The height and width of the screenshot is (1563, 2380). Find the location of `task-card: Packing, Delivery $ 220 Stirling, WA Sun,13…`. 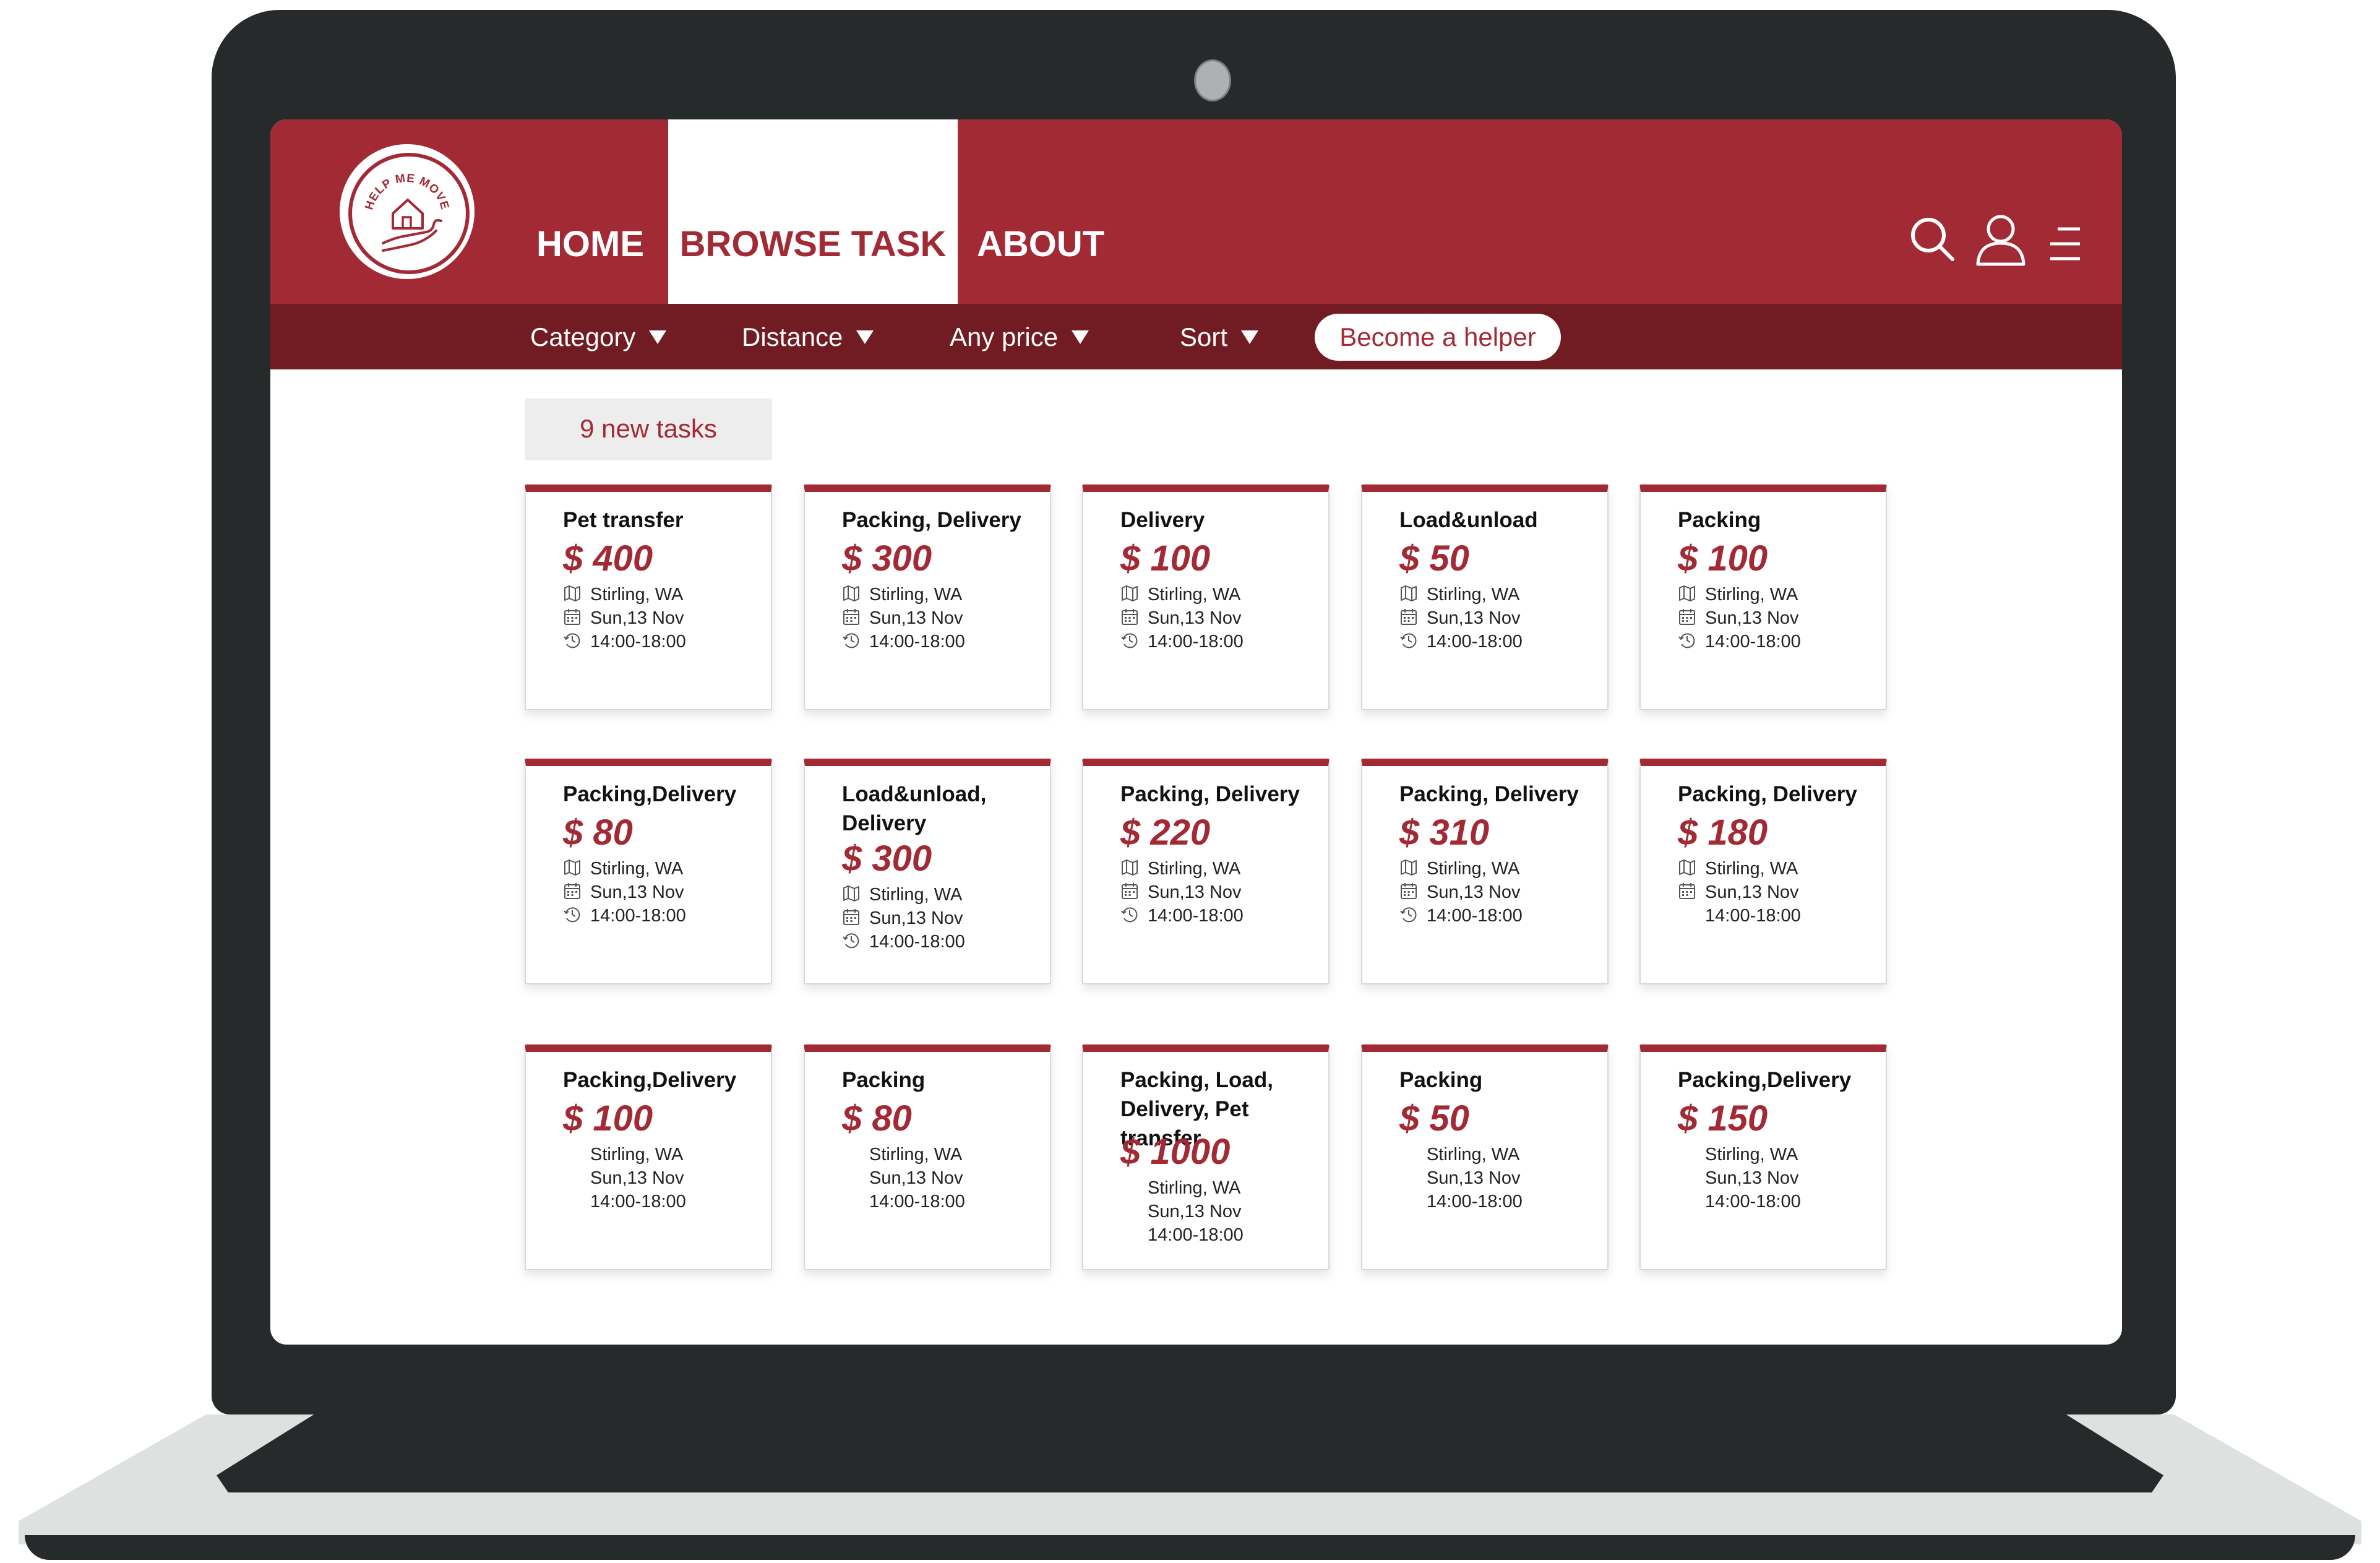

task-card: Packing, Delivery $ 220 Stirling, WA Sun,13… is located at coordinates (1206, 871).